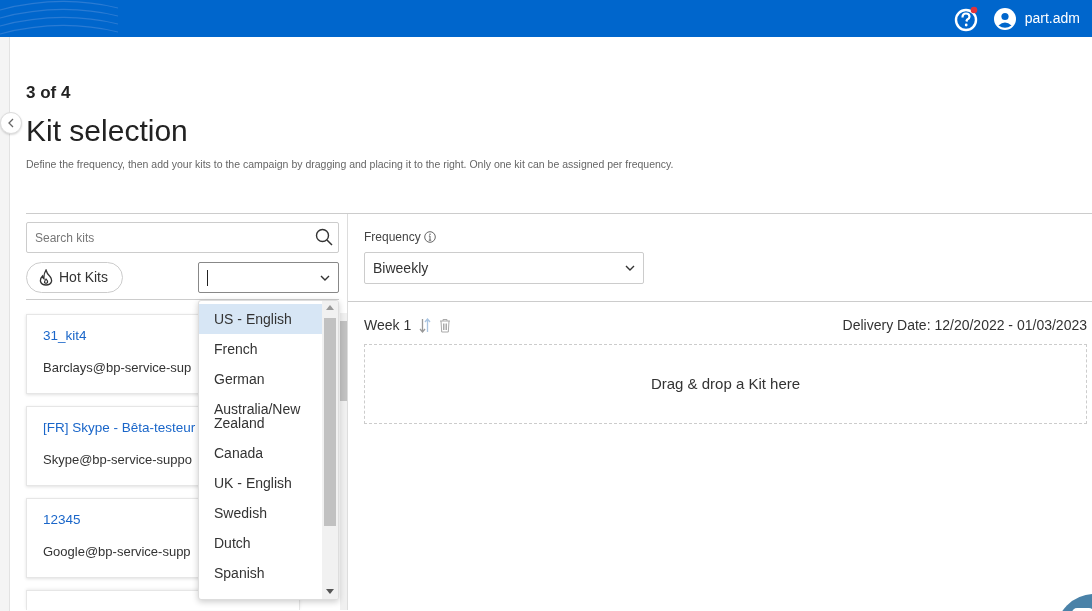 Image resolution: width=1092 pixels, height=611 pixels. I want to click on drop-zone: Drag & drop a Kit here, so click(725, 384).